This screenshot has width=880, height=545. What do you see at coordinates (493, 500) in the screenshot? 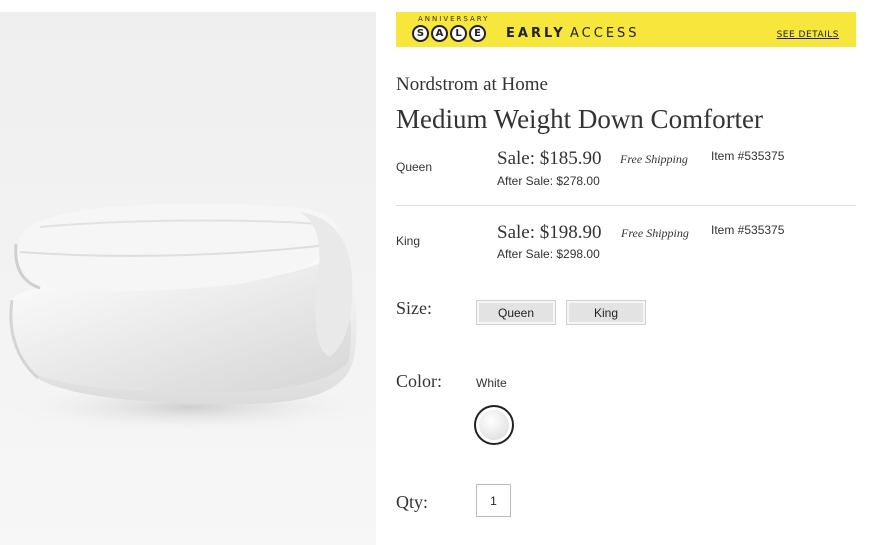
I see `quantity-input` at bounding box center [493, 500].